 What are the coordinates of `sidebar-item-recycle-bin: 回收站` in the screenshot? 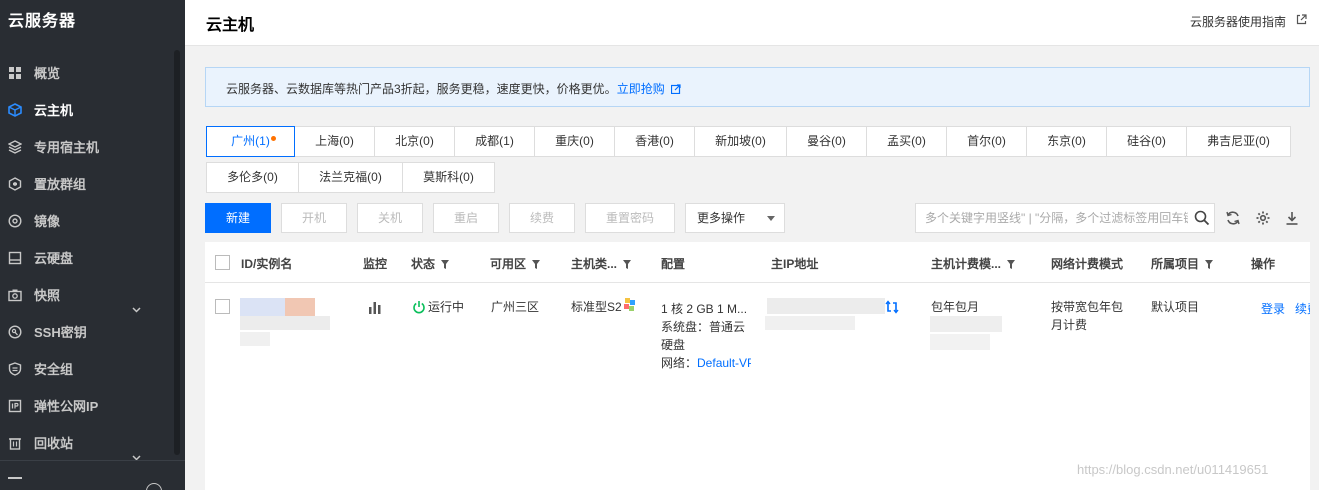 It's located at (92, 443).